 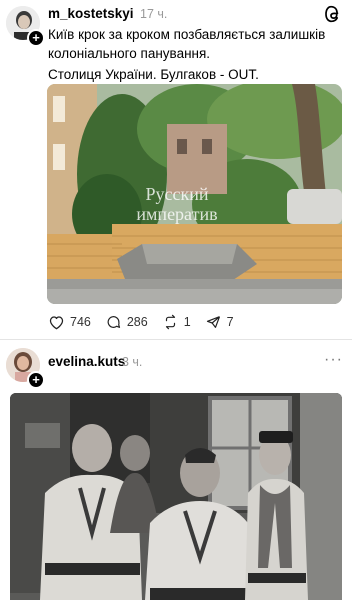 What do you see at coordinates (137, 322) in the screenshot?
I see `comment-count: 286` at bounding box center [137, 322].